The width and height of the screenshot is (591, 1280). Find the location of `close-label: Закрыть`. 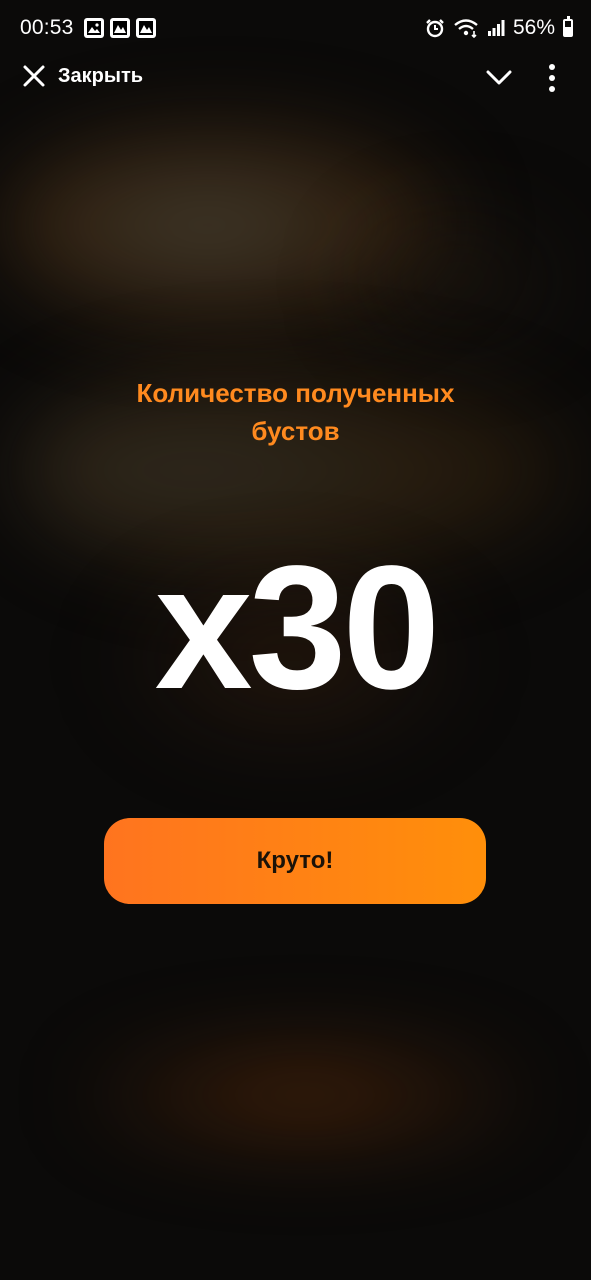

close-label: Закрыть is located at coordinates (101, 75).